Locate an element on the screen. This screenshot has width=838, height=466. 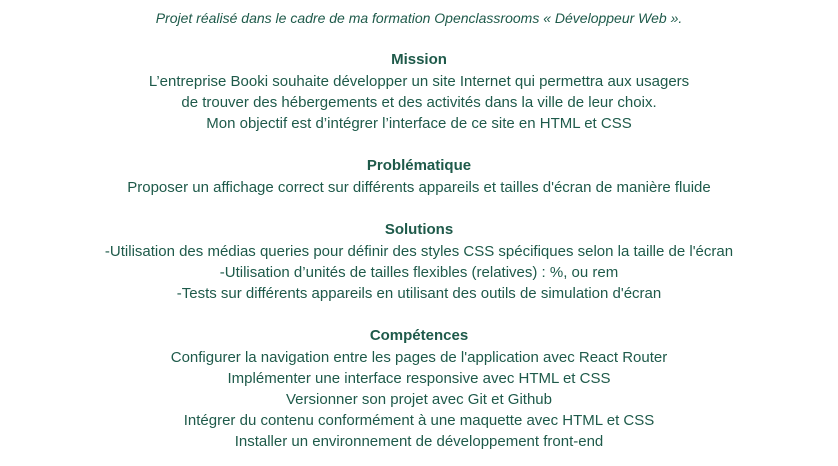
competences-title: Compétences is located at coordinates (419, 335).